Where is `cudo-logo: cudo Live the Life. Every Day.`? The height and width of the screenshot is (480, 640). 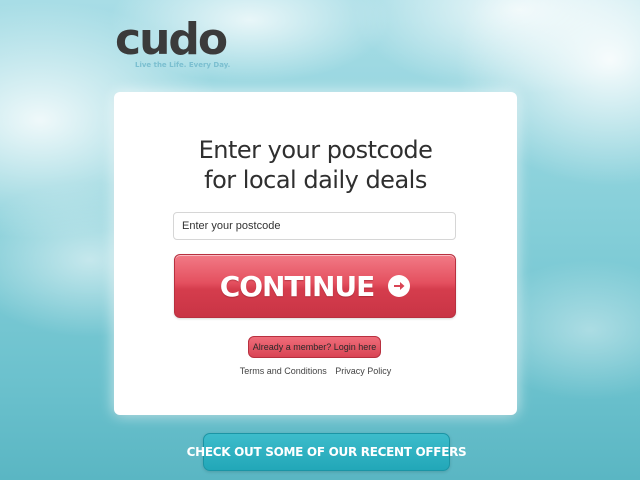 cudo-logo: cudo Live the Life. Every Day. is located at coordinates (173, 42).